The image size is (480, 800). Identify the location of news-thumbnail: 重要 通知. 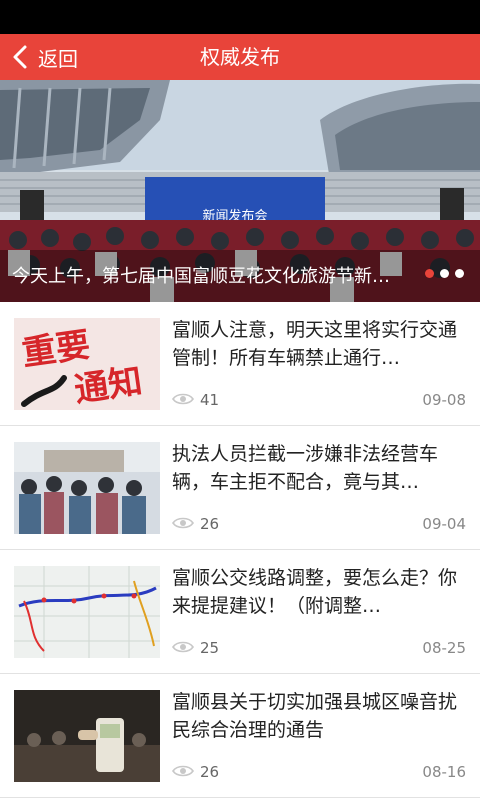
(87, 364).